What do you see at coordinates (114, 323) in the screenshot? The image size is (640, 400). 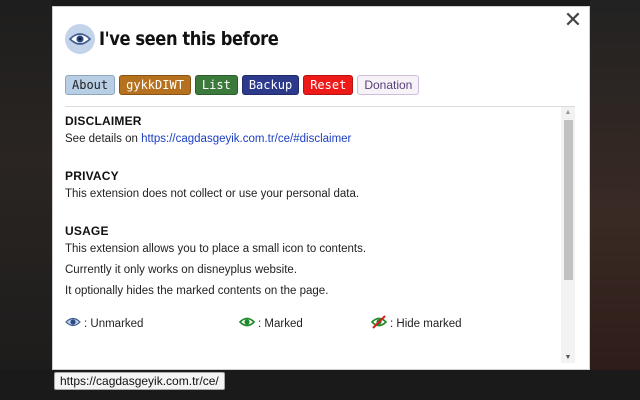 I see `legend-unmarked-label: : Unmarked` at bounding box center [114, 323].